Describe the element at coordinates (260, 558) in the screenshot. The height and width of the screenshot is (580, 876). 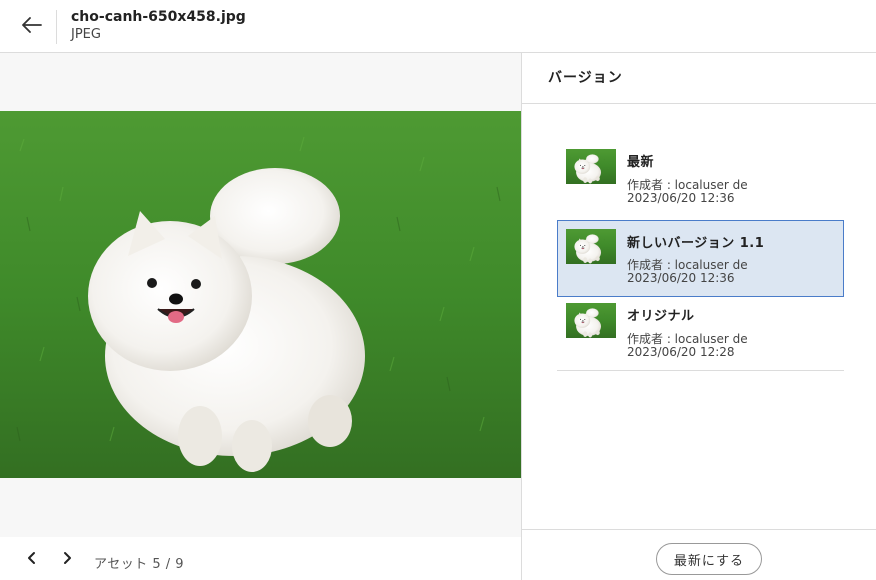
I see `viewer-footer: アセット 5 / 9` at that location.